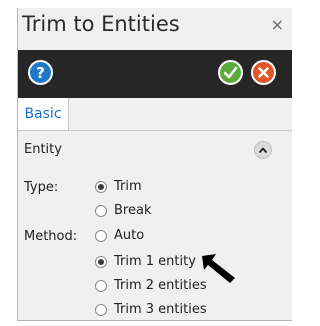 The image size is (320, 326). I want to click on type-label: Type:, so click(41, 187).